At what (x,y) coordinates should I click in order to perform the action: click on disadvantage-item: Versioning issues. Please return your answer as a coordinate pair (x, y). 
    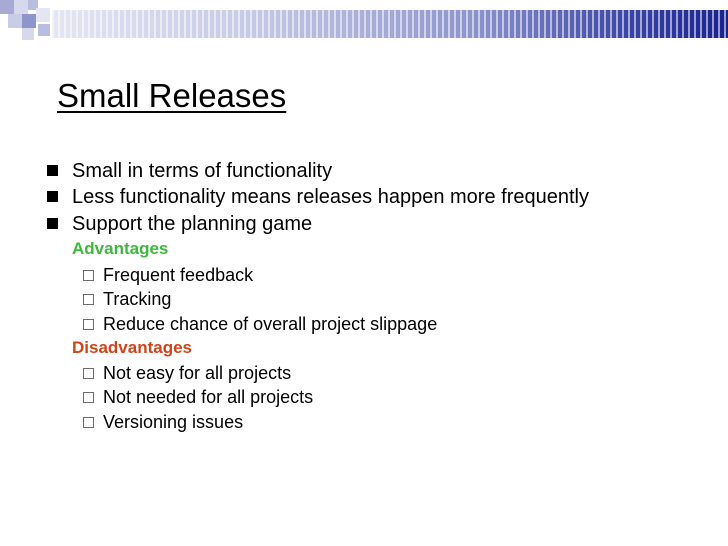
    Looking at the image, I should click on (360, 423).